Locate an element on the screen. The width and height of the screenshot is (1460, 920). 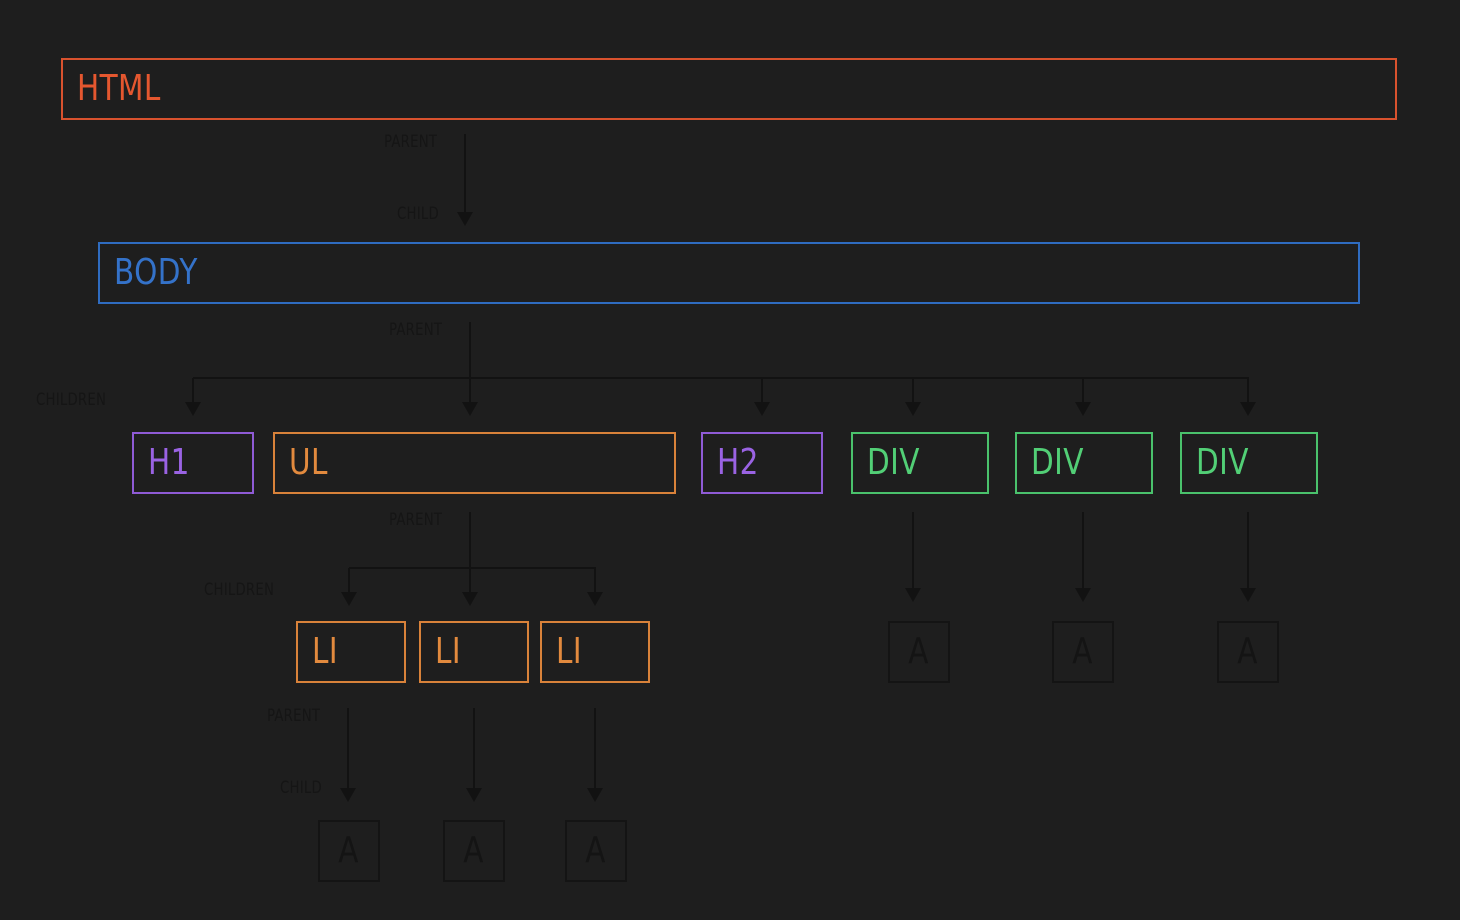
node-h2: H2 is located at coordinates (762, 463).